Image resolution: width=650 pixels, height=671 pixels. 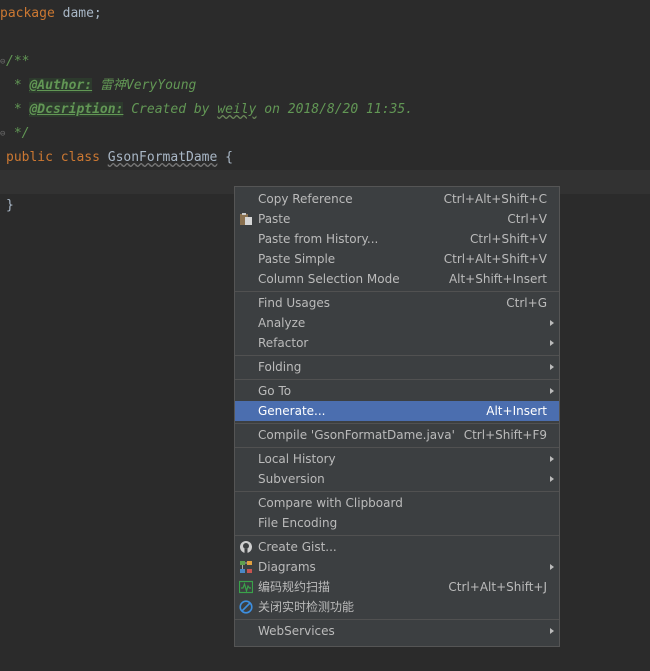 What do you see at coordinates (330, 503) in the screenshot?
I see `menu-item-label: Compare with Clipboard` at bounding box center [330, 503].